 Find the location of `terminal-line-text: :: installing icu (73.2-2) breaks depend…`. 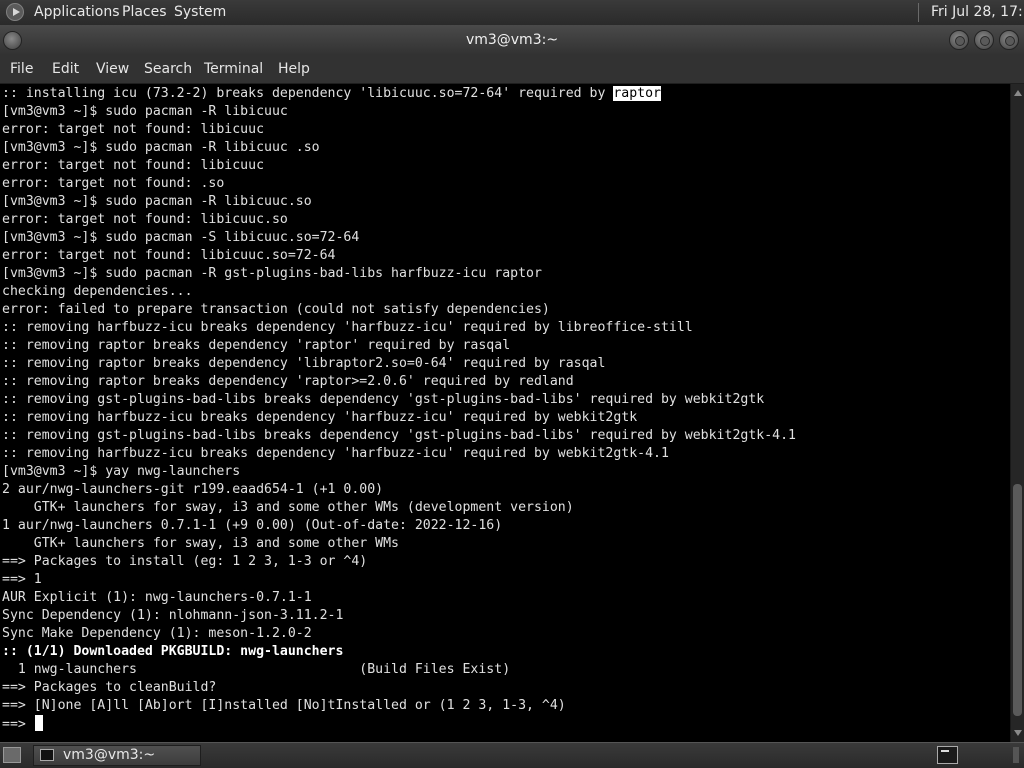

terminal-line-text: :: installing icu (73.2-2) breaks depend… is located at coordinates (308, 93).